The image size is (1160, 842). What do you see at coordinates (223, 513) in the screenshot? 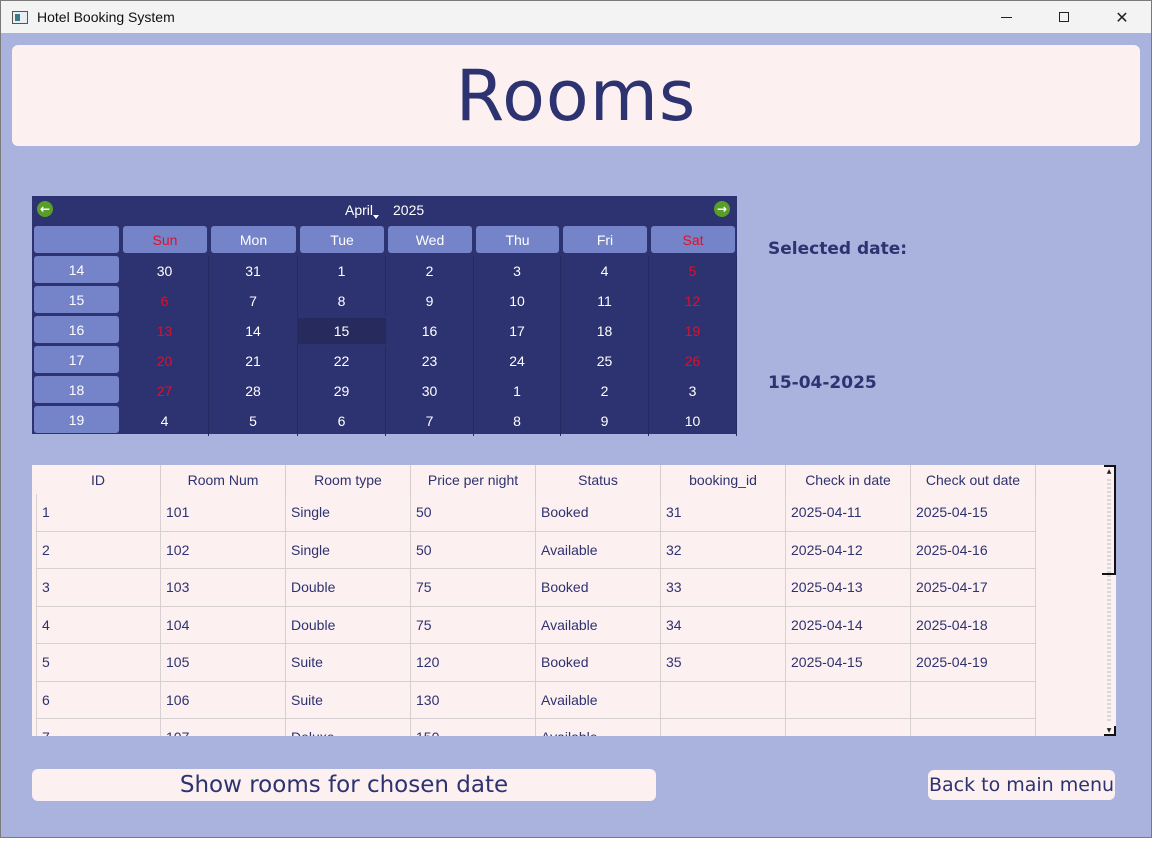
I see `table-cell: 101` at bounding box center [223, 513].